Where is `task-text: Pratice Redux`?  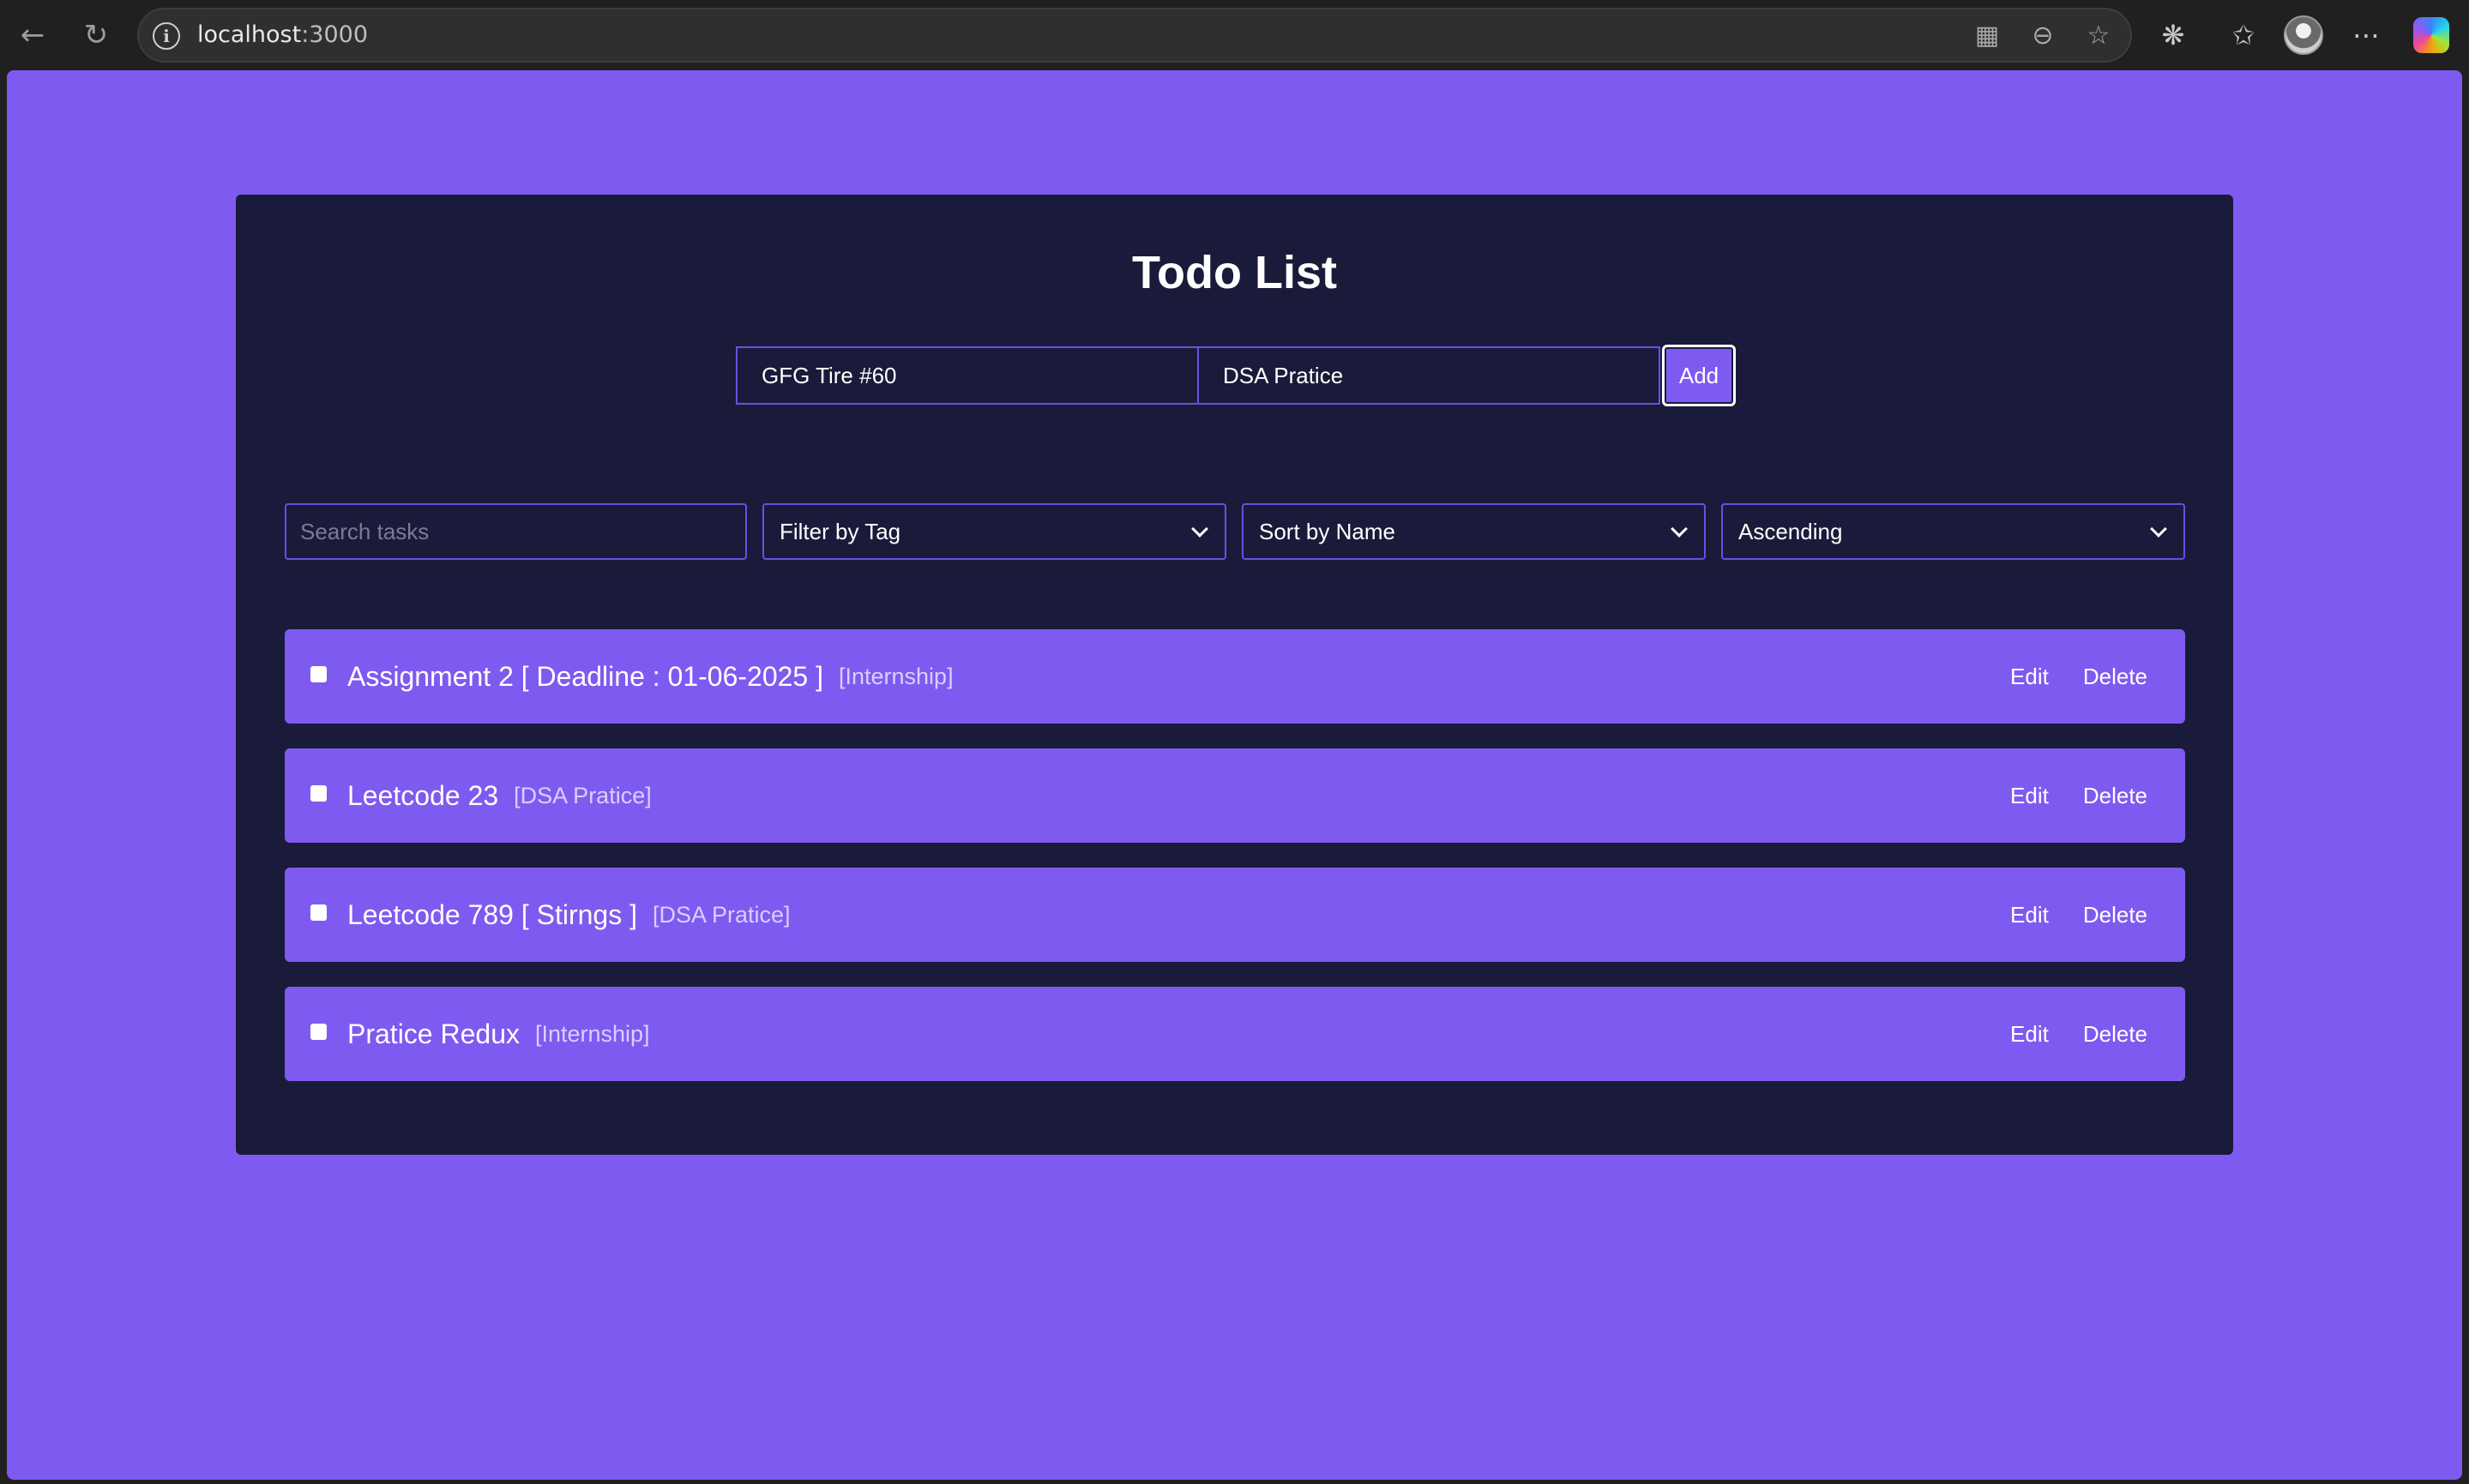 task-text: Pratice Redux is located at coordinates (433, 1033).